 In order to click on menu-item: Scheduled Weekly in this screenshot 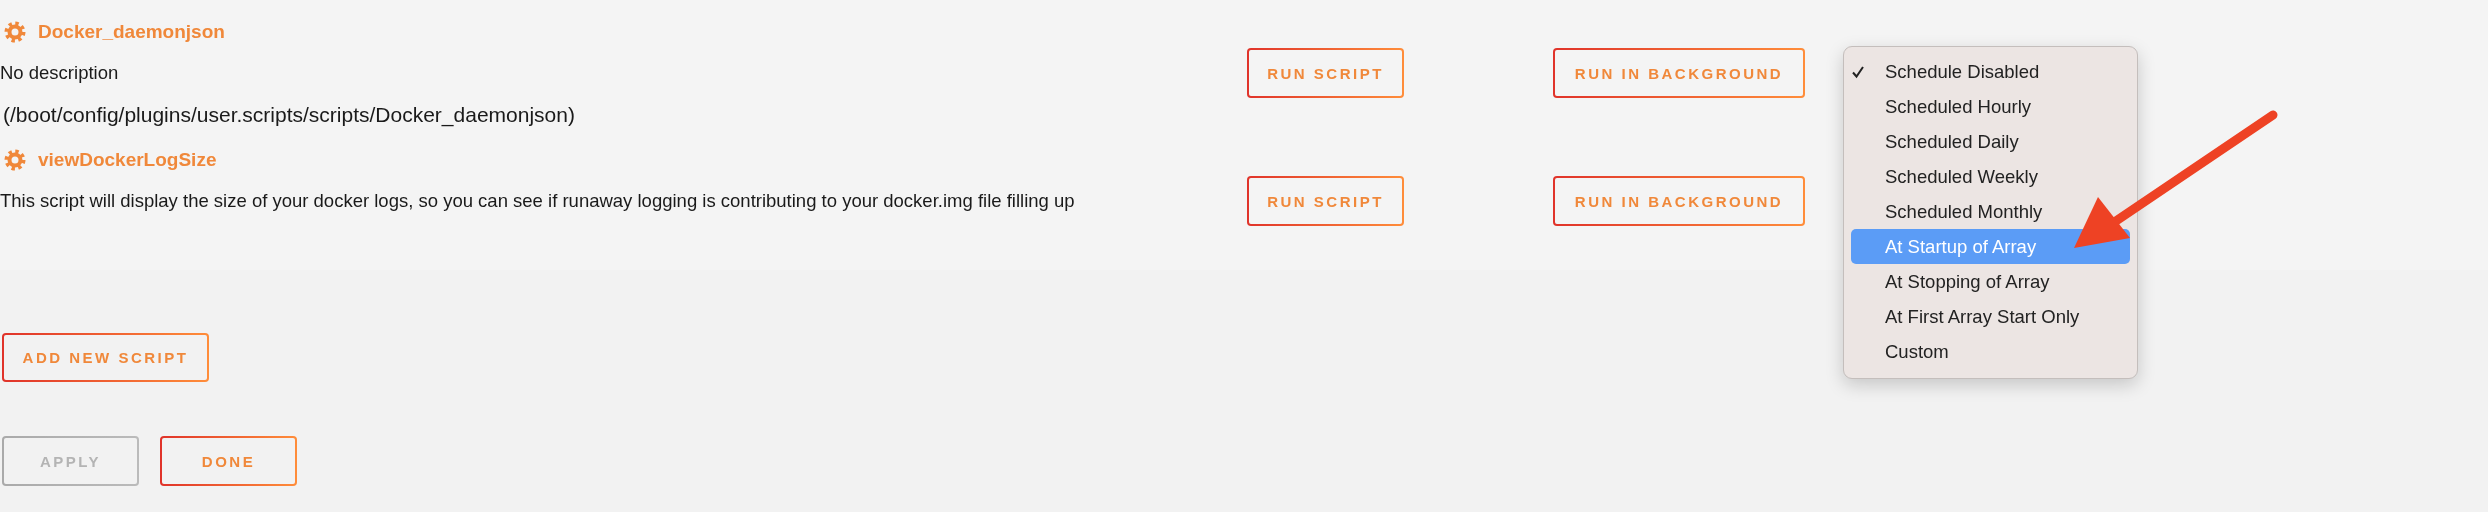, I will do `click(1990, 176)`.